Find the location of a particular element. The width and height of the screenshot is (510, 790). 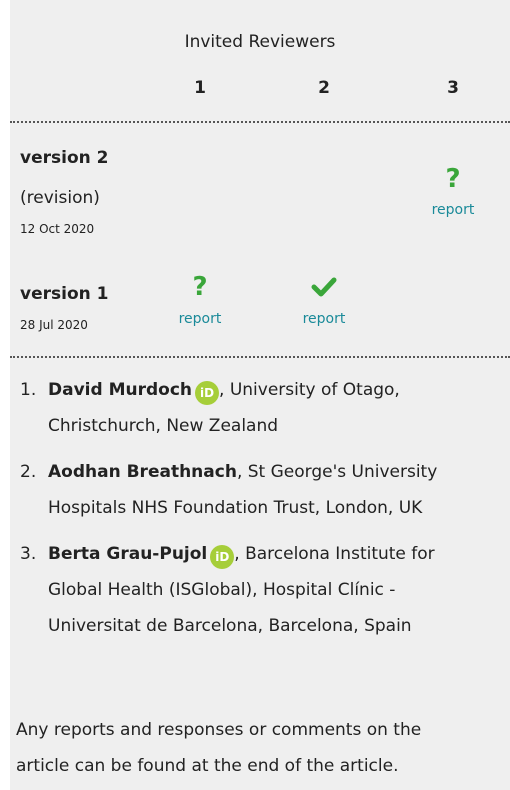

reviewer-name: Berta Grau-Pujol is located at coordinates (128, 554).